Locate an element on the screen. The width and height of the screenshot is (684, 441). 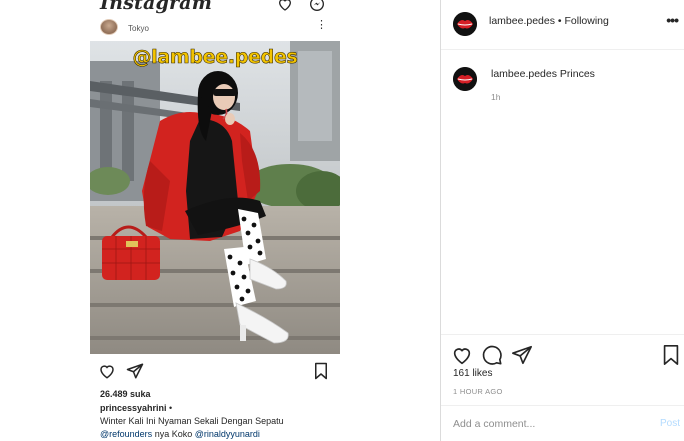
embedded-more-icon: ⋮ is located at coordinates (321, 25).